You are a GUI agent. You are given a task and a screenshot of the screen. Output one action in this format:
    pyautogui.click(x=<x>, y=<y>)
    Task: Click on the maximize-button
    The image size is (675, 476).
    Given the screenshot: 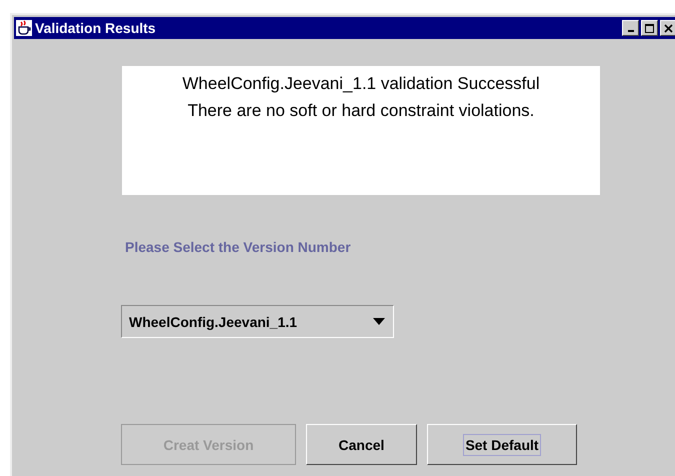 What is the action you would take?
    pyautogui.click(x=649, y=28)
    